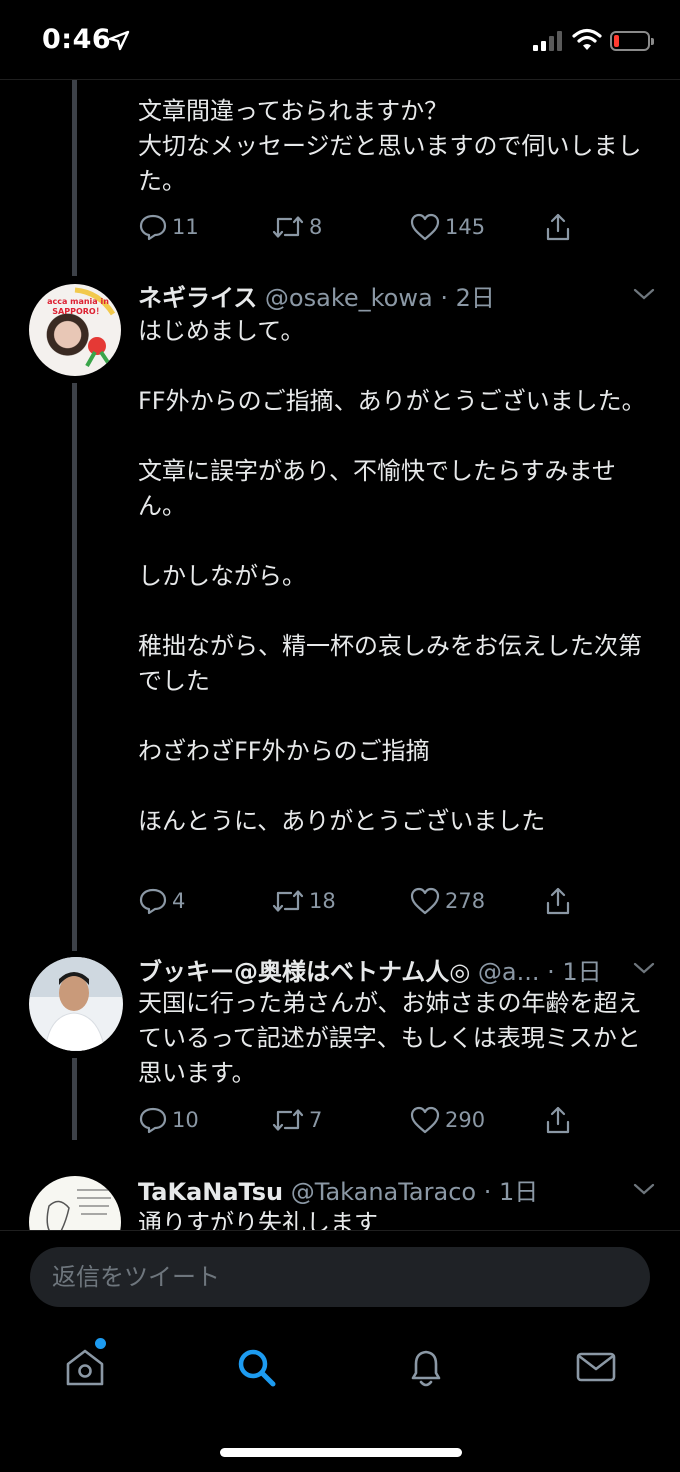 The height and width of the screenshot is (1472, 680). What do you see at coordinates (340, 40) in the screenshot?
I see `status-bar: 0:46` at bounding box center [340, 40].